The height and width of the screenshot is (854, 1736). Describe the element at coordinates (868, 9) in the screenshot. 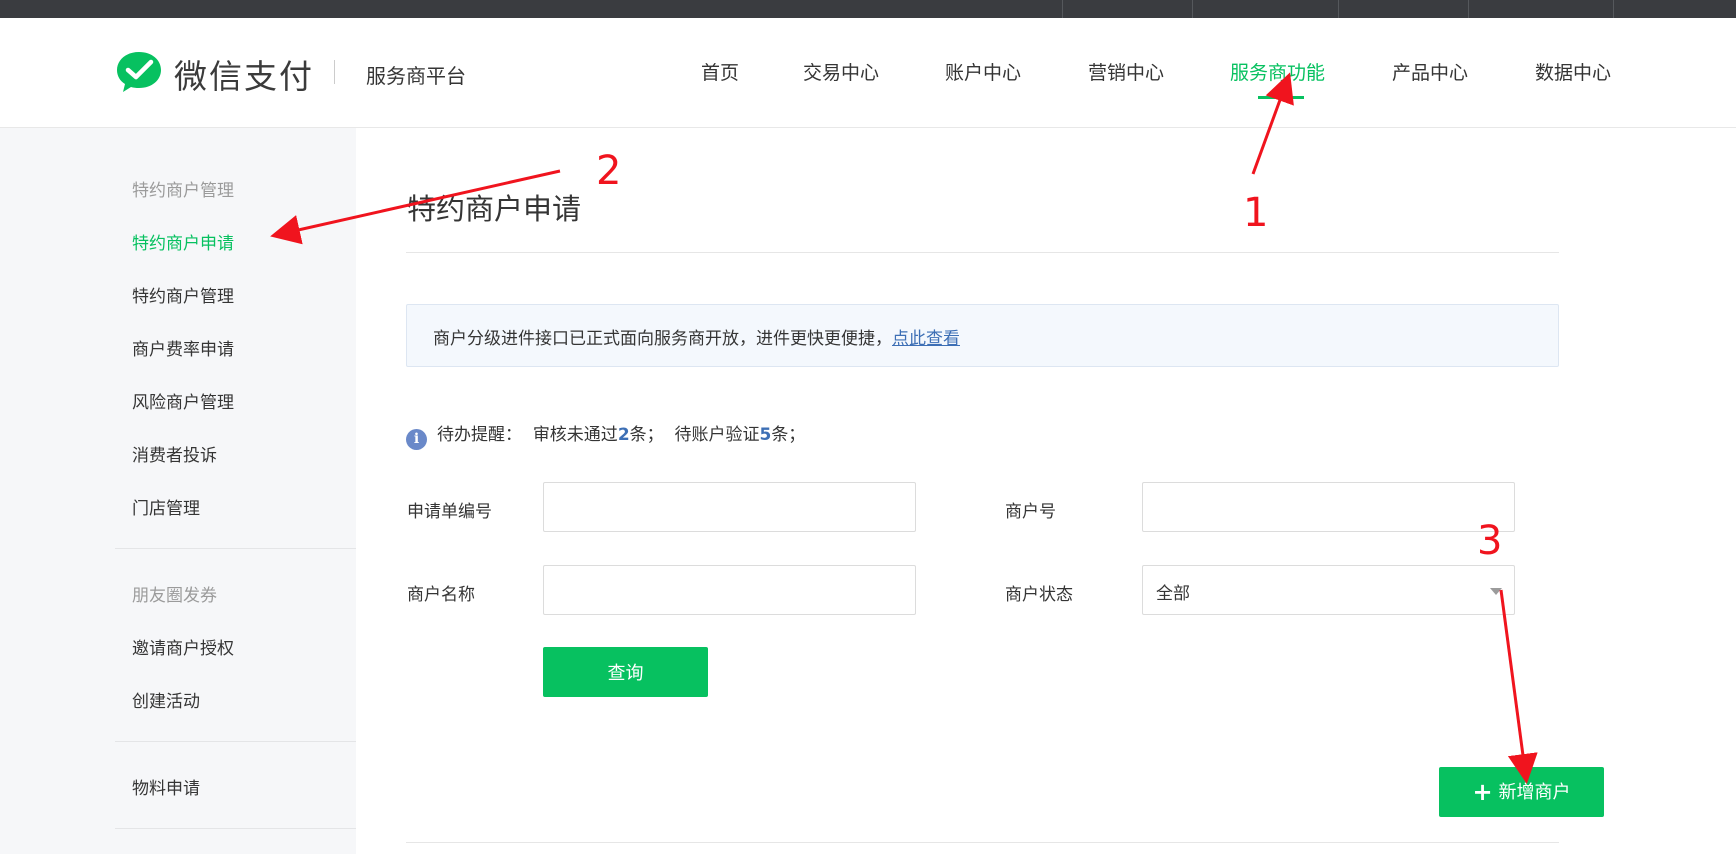

I see `browser-top-bar` at that location.